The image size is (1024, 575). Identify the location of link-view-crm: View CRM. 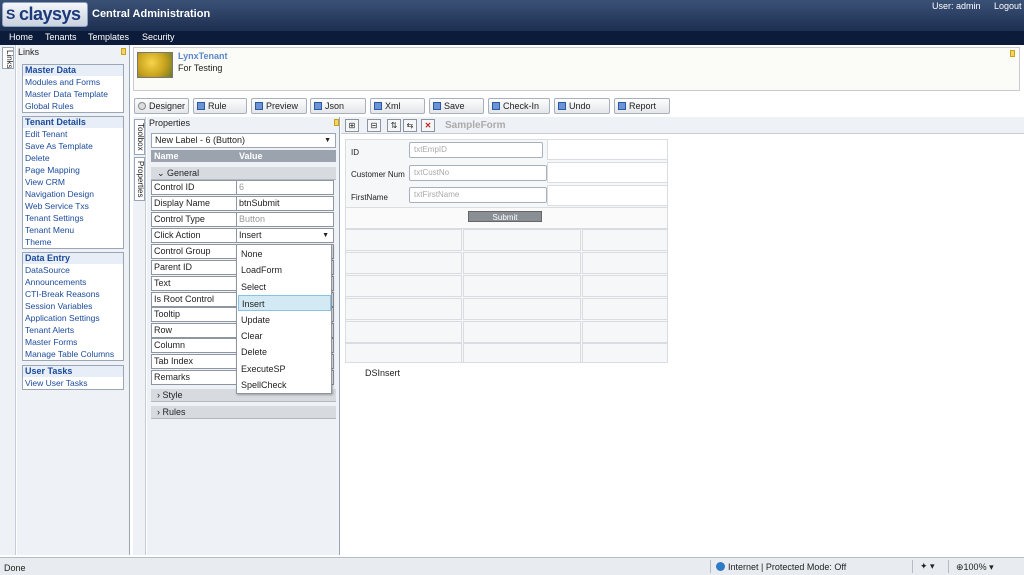
(73, 182).